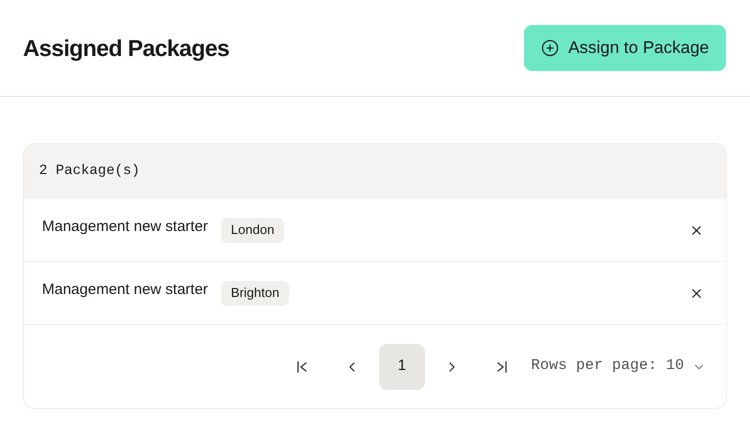 This screenshot has height=424, width=750. I want to click on assign-to-package-button: Assign to Package, so click(625, 48).